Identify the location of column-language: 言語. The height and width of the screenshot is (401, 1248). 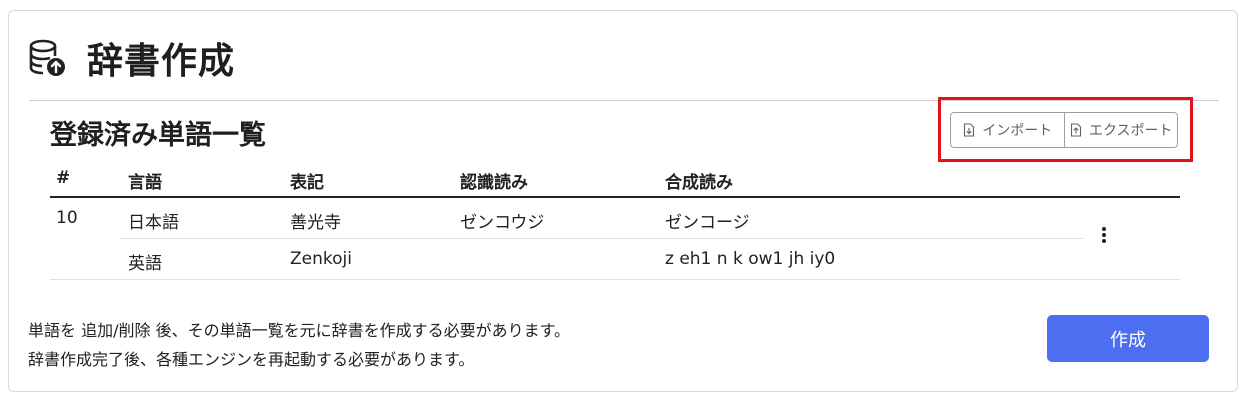
(145, 183).